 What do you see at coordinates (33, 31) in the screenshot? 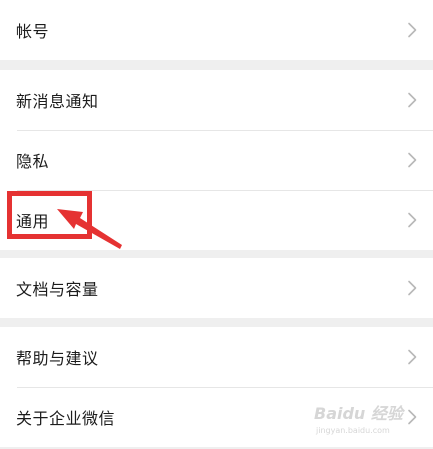
I see `settings-item-label: 帐号` at bounding box center [33, 31].